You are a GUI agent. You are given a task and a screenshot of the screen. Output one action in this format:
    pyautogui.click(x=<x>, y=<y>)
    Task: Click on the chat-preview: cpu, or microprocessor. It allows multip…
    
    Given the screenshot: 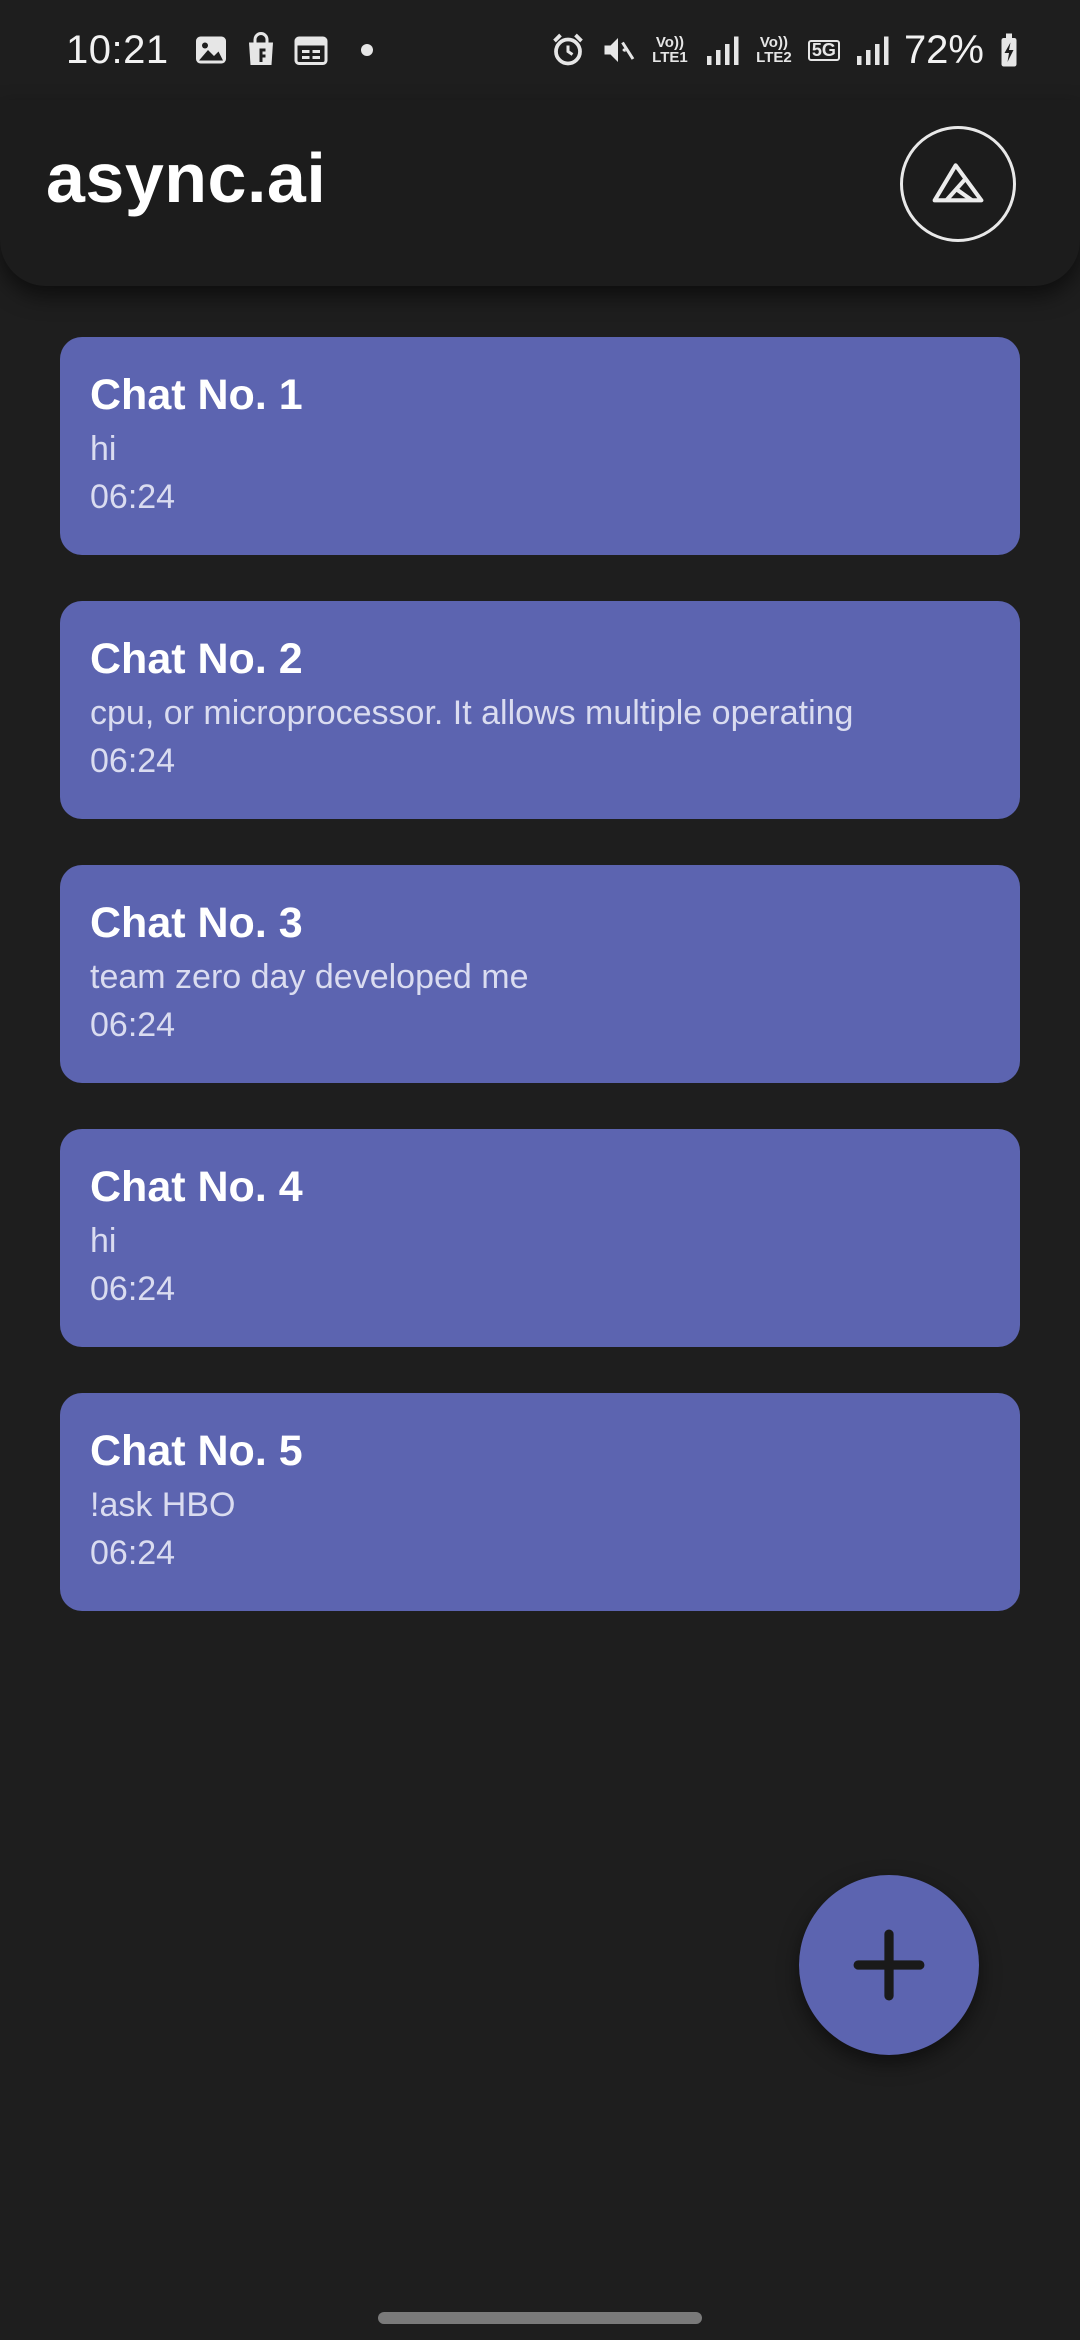 What is the action you would take?
    pyautogui.click(x=472, y=713)
    